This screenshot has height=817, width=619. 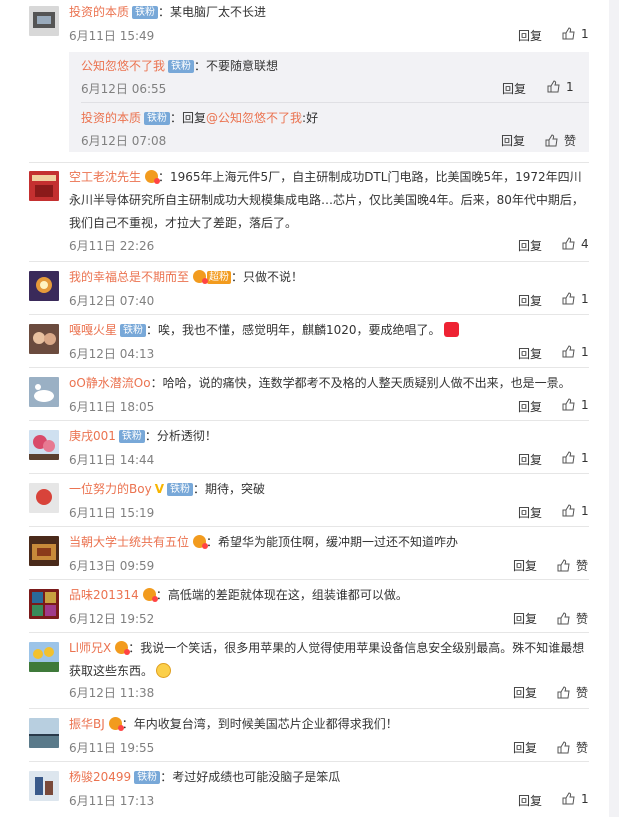 I want to click on username: 杨骏20499, so click(x=100, y=777).